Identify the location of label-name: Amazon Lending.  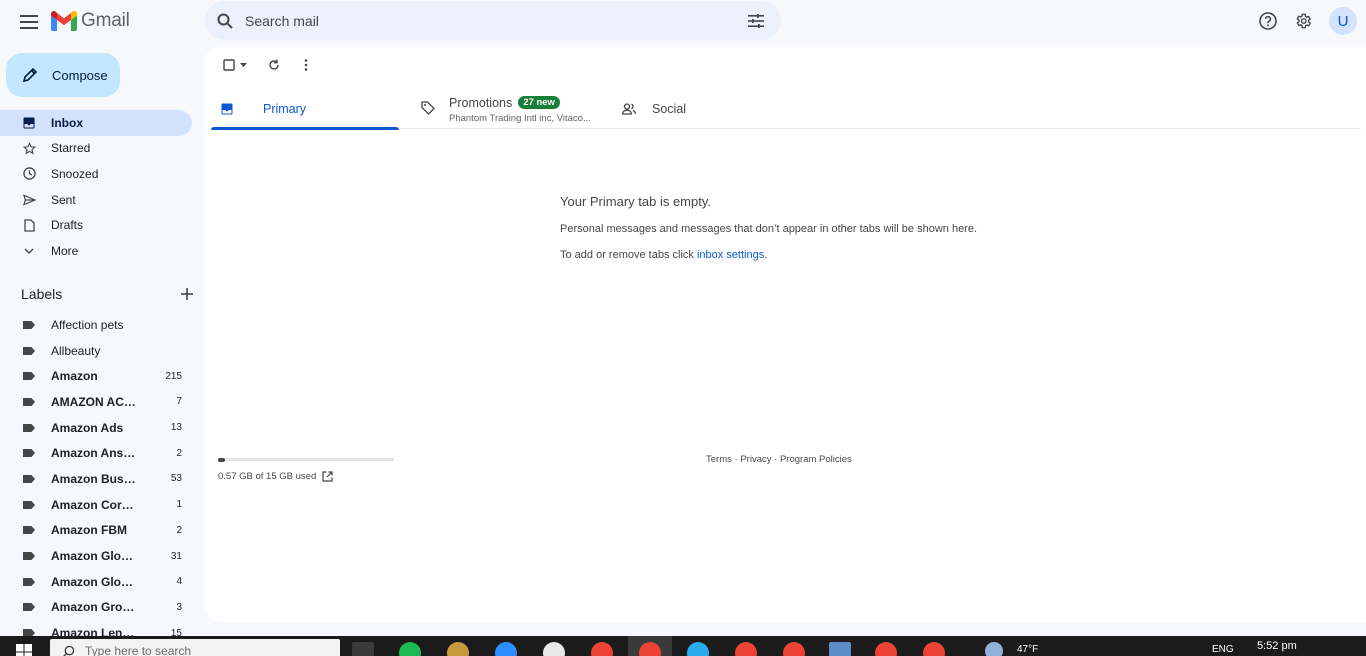
(95, 631).